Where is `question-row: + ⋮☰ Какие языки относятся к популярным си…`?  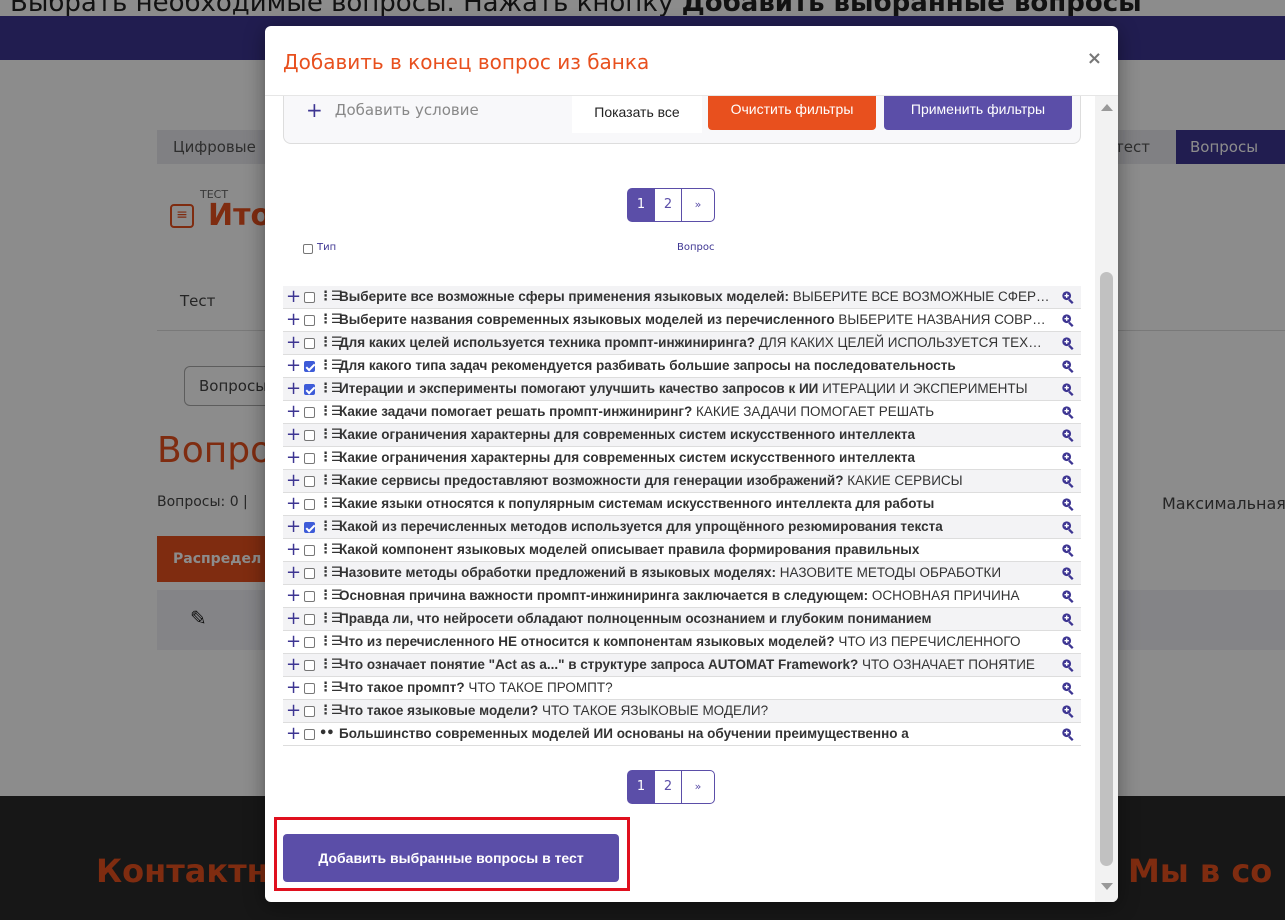
question-row: + ⋮☰ Какие языки относятся к популярным си… is located at coordinates (682, 504).